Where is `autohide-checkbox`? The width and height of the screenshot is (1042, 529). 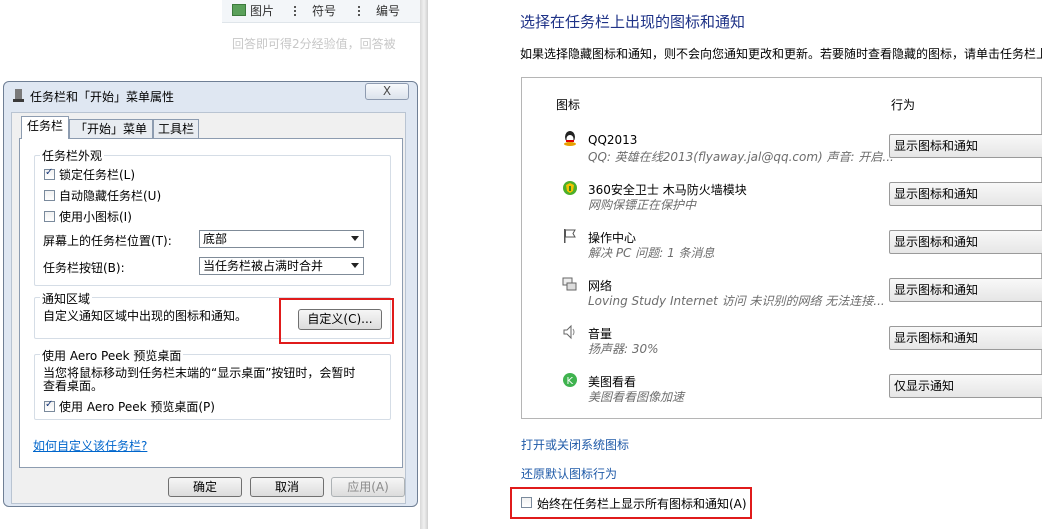
autohide-checkbox is located at coordinates (49, 195).